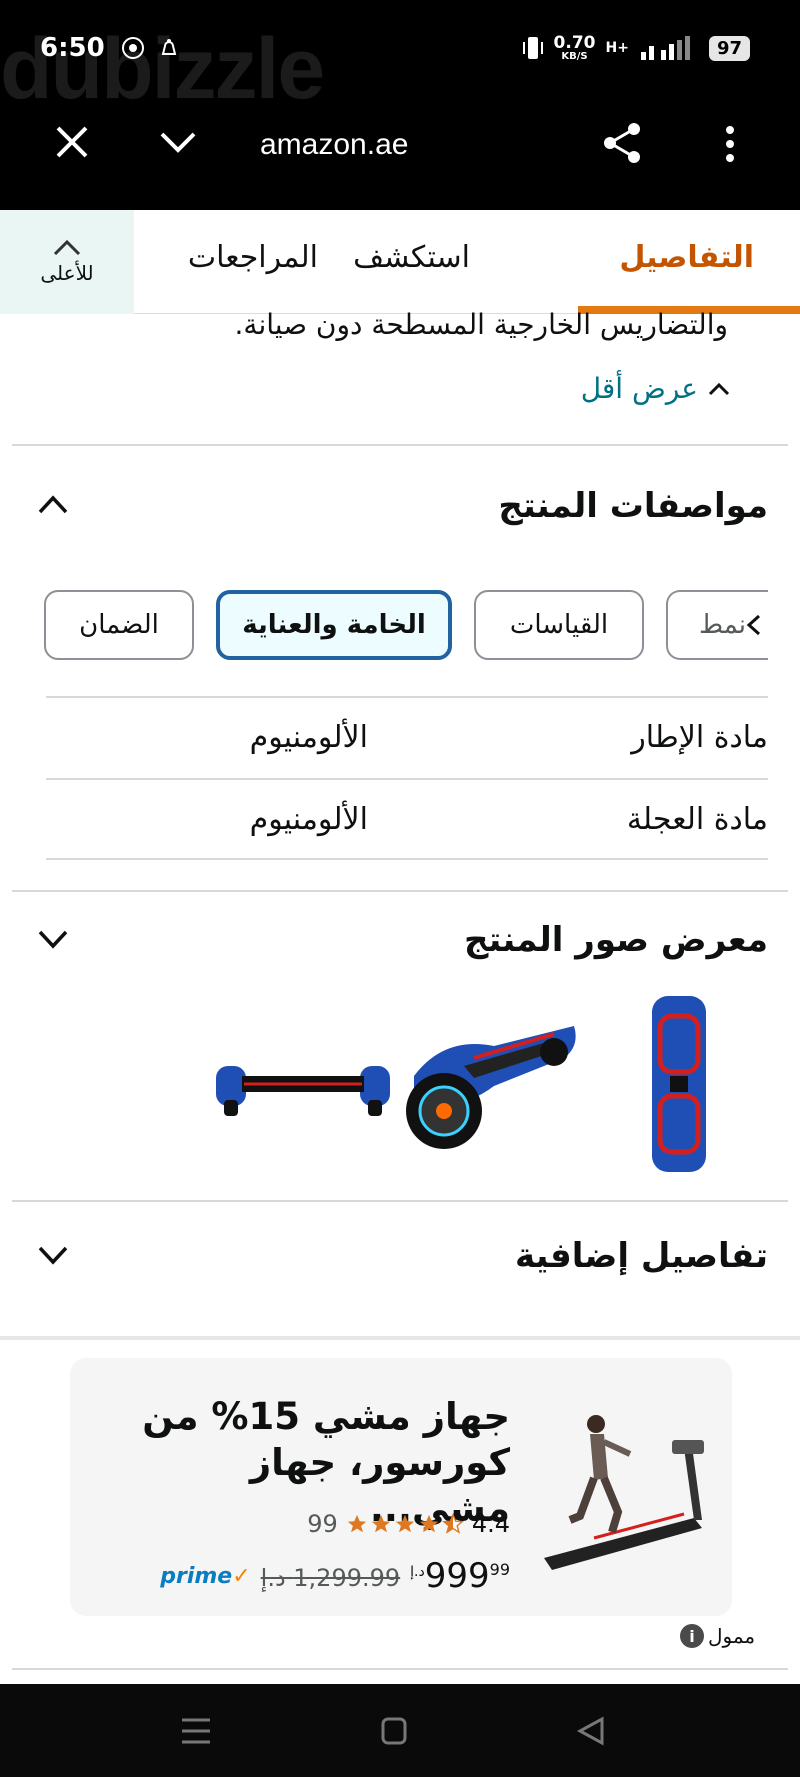 The width and height of the screenshot is (800, 1777). I want to click on tab-explore: استكشف, so click(411, 257).